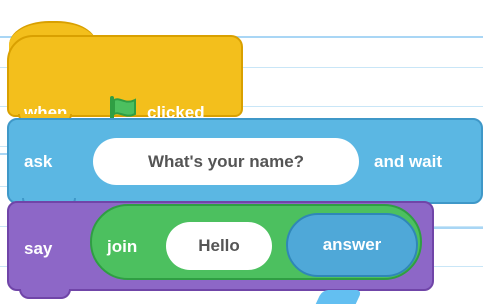  Describe the element at coordinates (122, 246) in the screenshot. I see `join-label: join` at that location.